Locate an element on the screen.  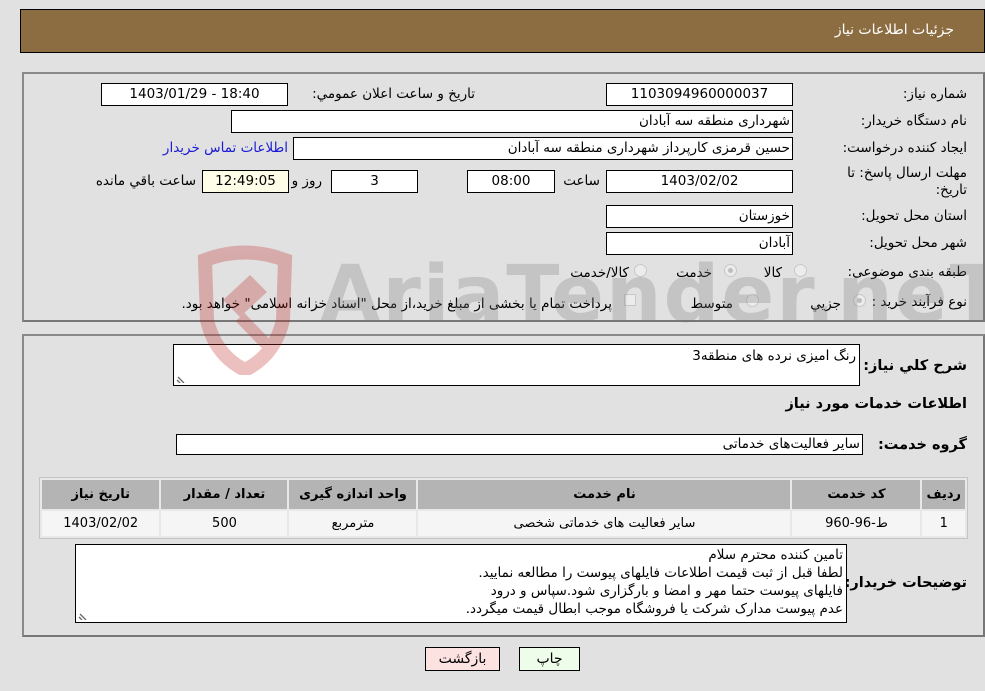
announce-datetime-field: 1403/01/29 - 18:40 is located at coordinates (194, 94).